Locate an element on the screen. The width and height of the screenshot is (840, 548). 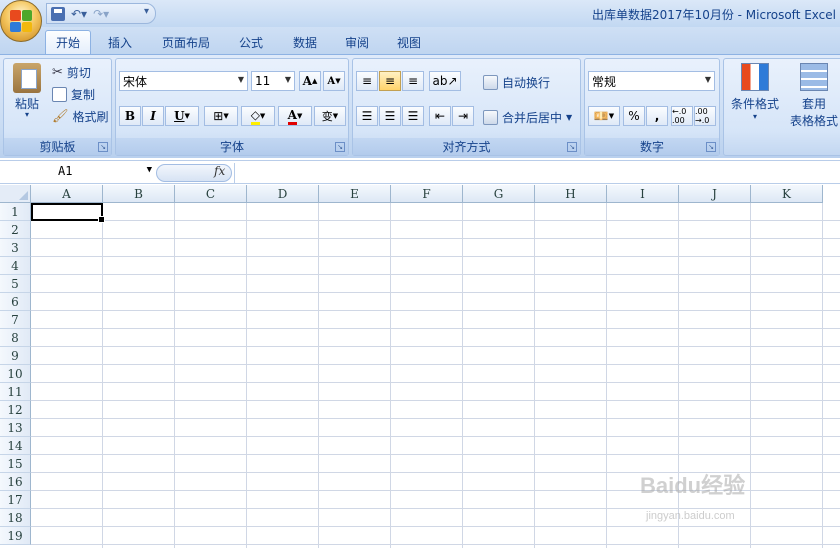
cut-button: ✂ 剪切 is located at coordinates (71, 72).